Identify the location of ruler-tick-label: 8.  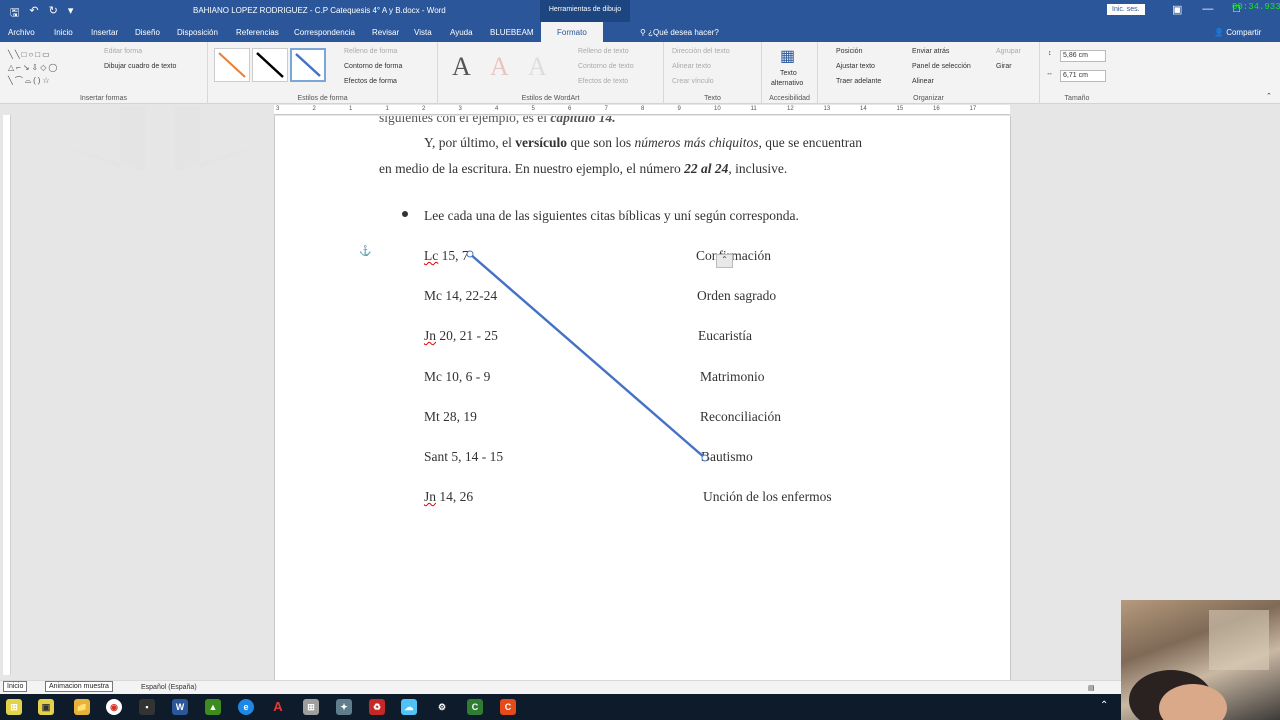
(643, 109).